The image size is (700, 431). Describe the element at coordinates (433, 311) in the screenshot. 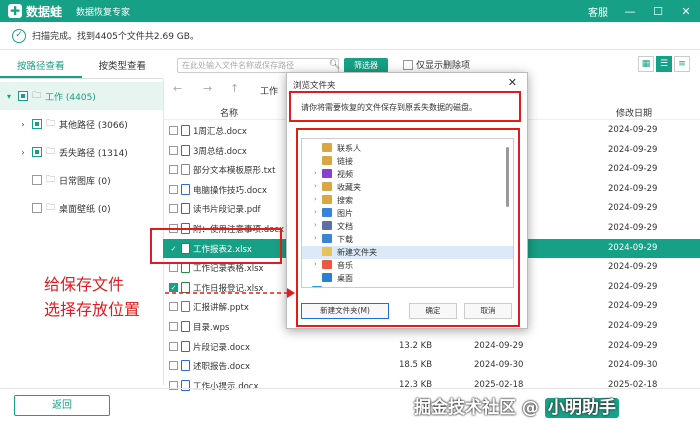

I see `ok-button: 确定` at that location.